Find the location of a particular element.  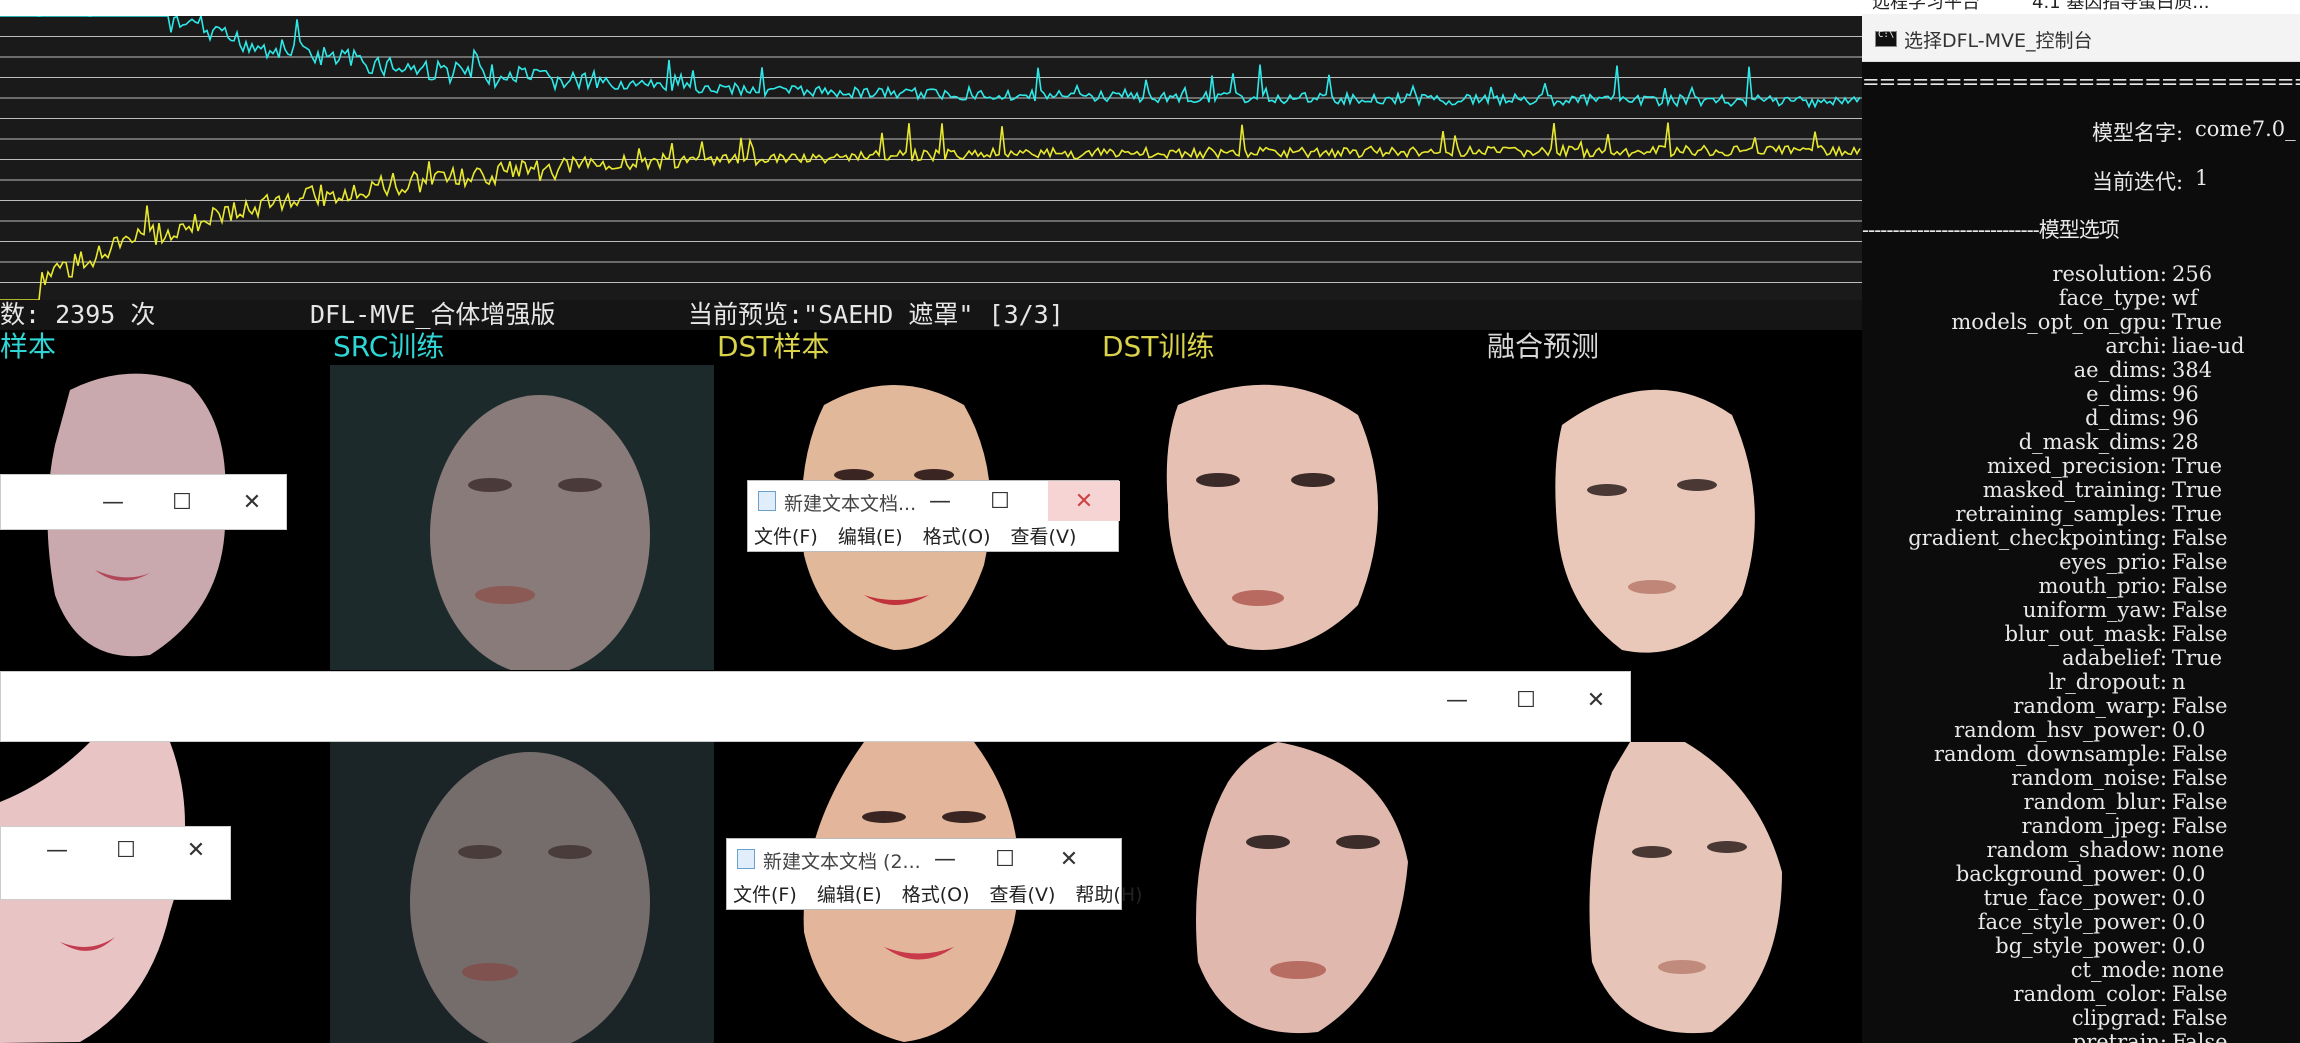

option-key: d_mask_dims: is located at coordinates (2092, 442).